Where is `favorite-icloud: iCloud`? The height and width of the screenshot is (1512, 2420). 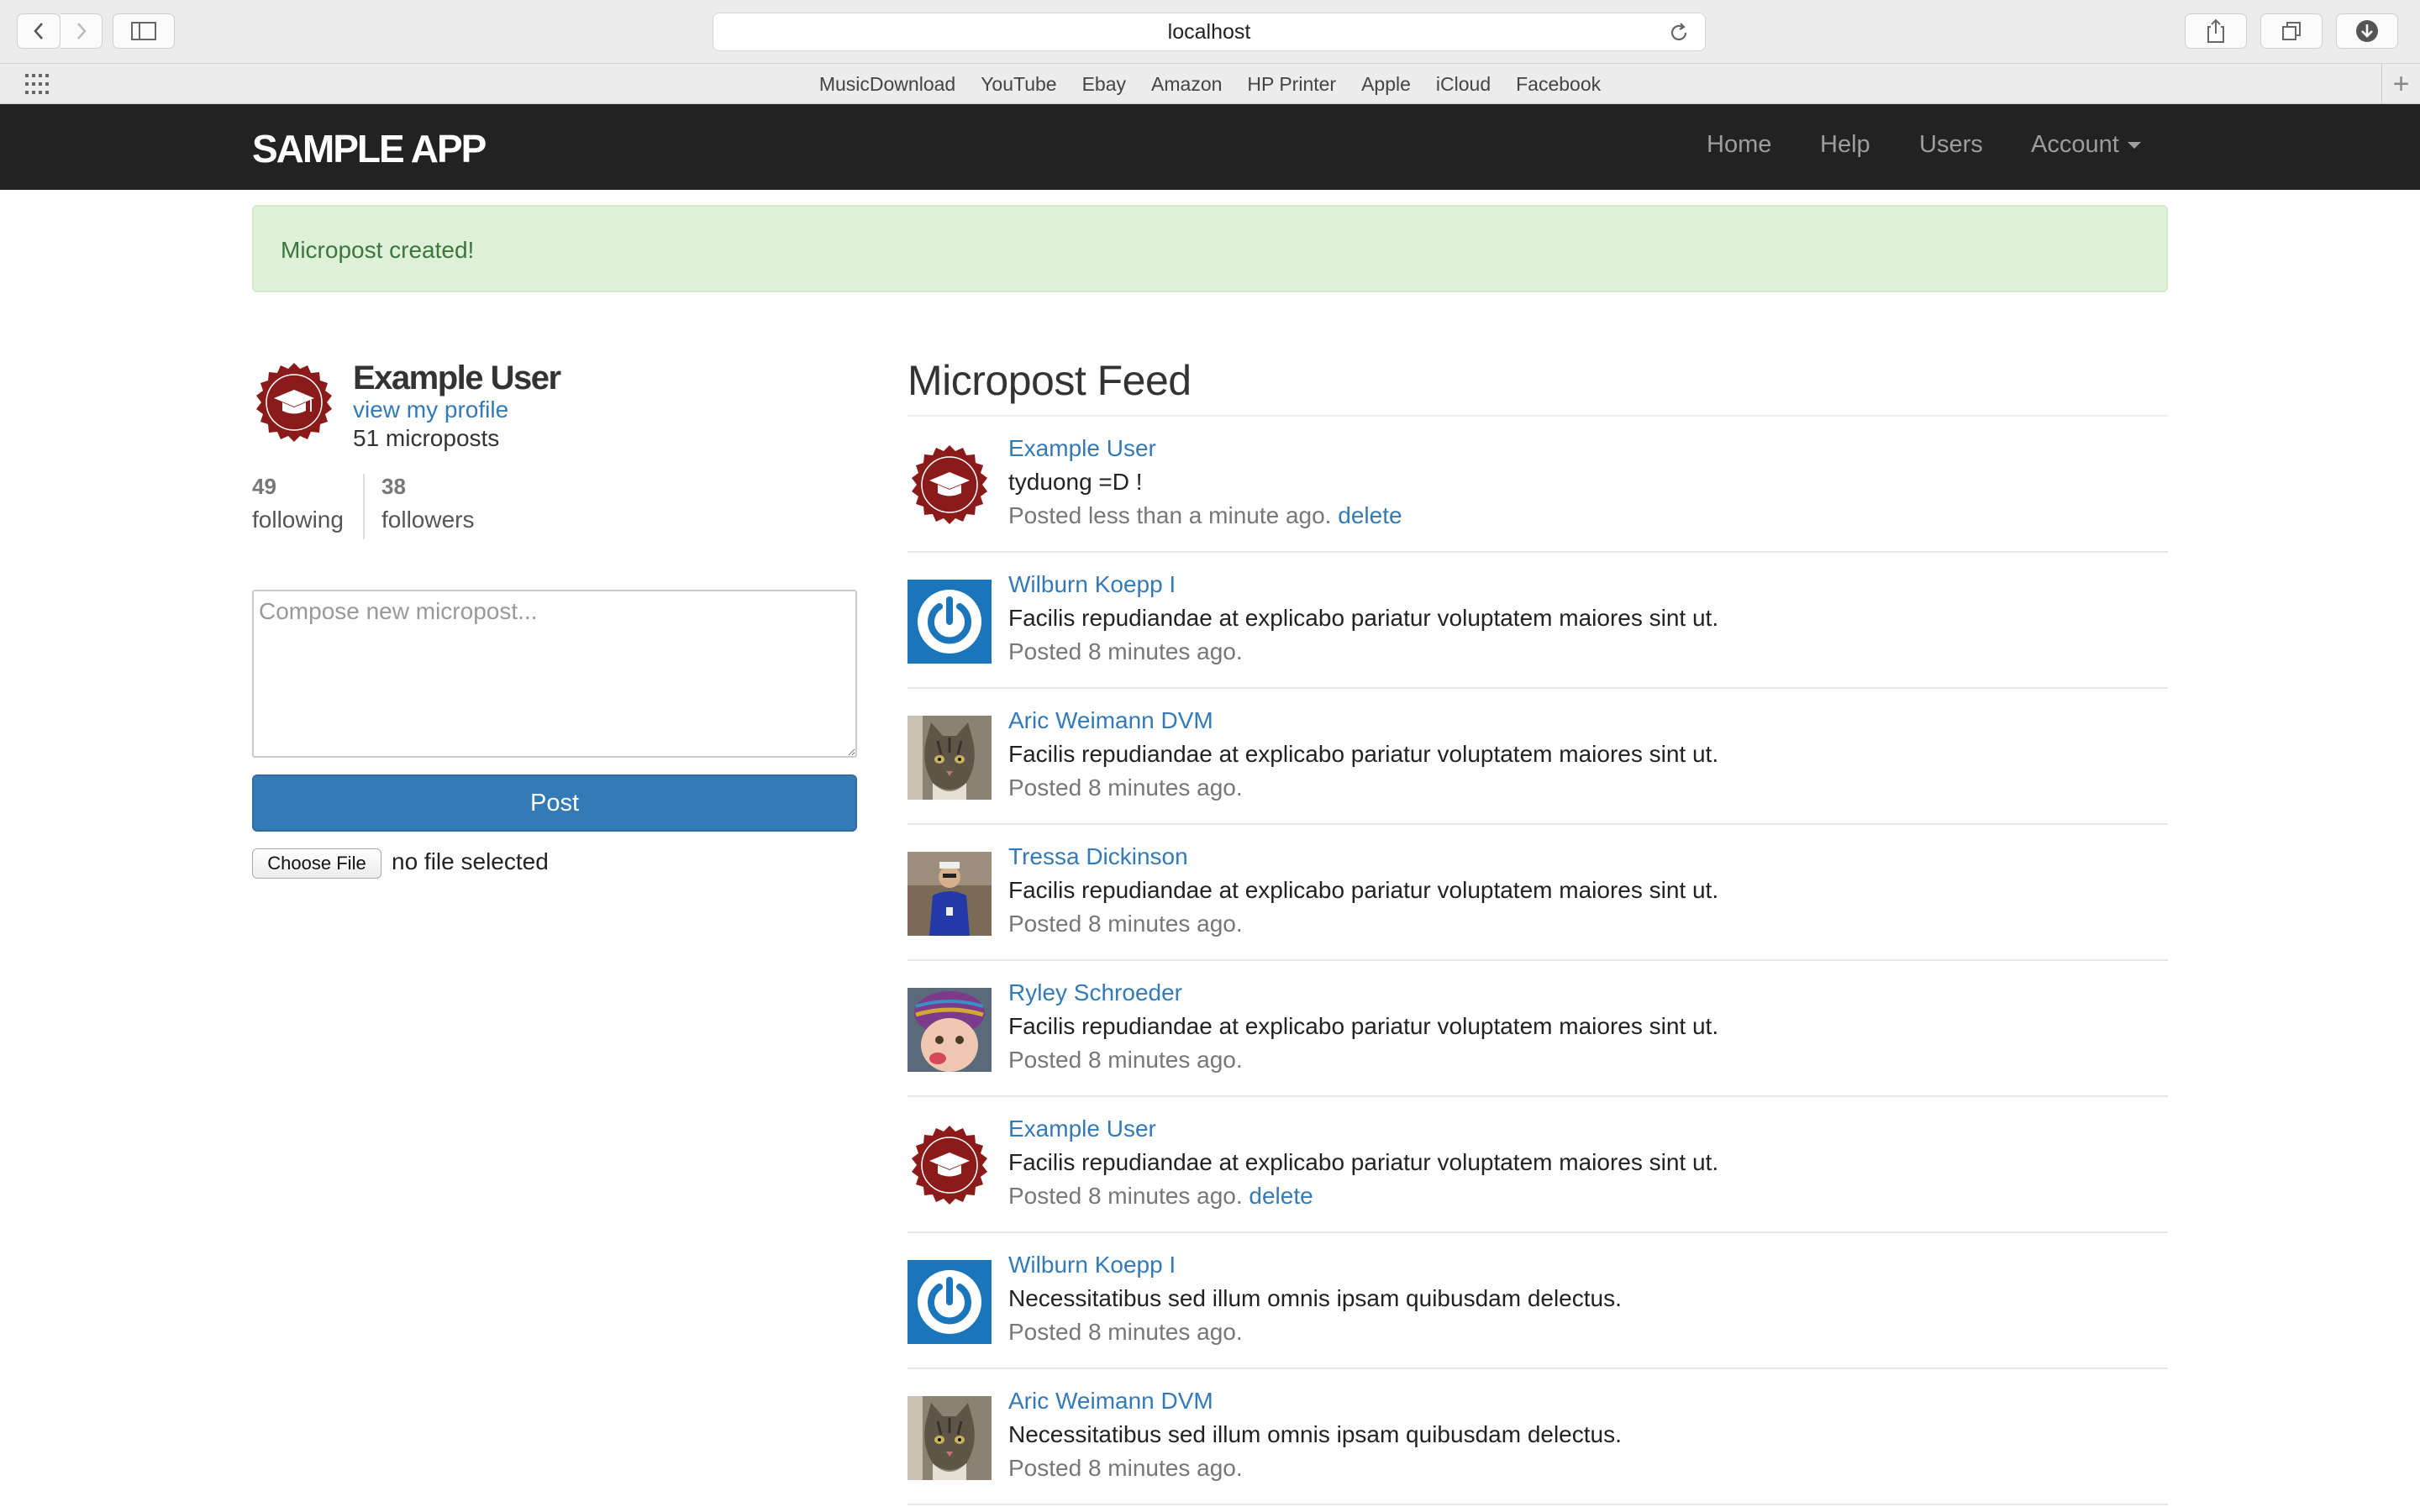 favorite-icloud: iCloud is located at coordinates (1463, 84).